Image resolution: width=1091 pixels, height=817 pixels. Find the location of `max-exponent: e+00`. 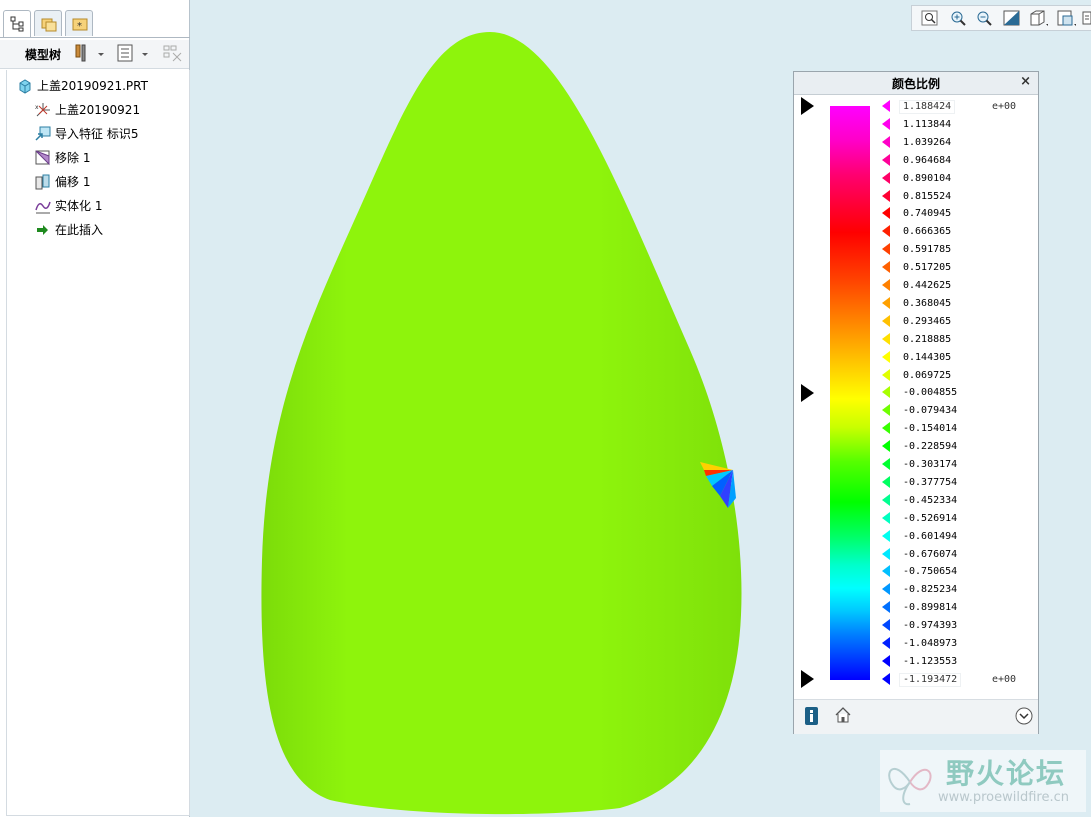

max-exponent: e+00 is located at coordinates (1004, 106).